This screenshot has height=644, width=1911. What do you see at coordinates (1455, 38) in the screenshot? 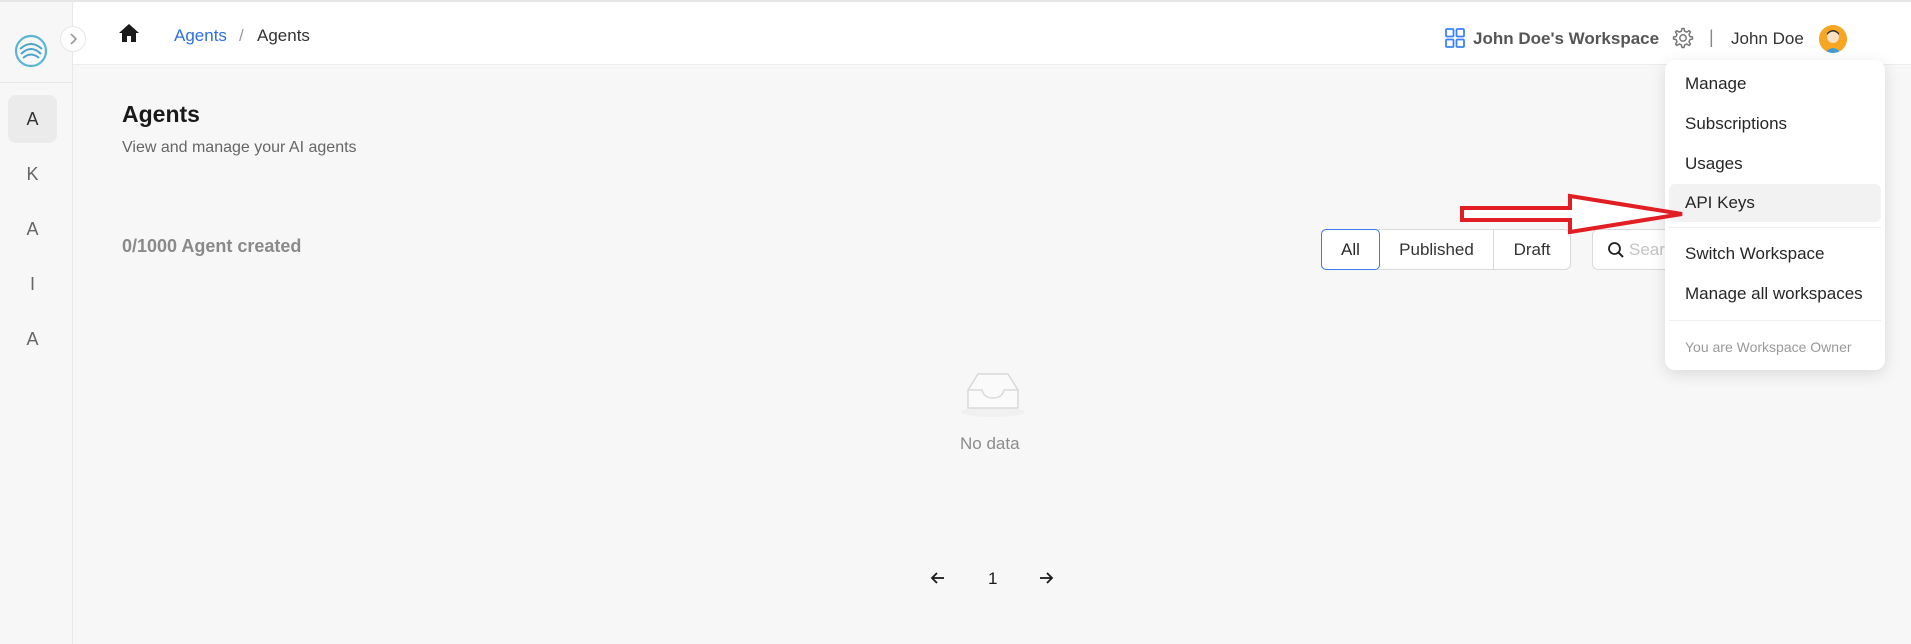
I see `workspace-grid-icon` at bounding box center [1455, 38].